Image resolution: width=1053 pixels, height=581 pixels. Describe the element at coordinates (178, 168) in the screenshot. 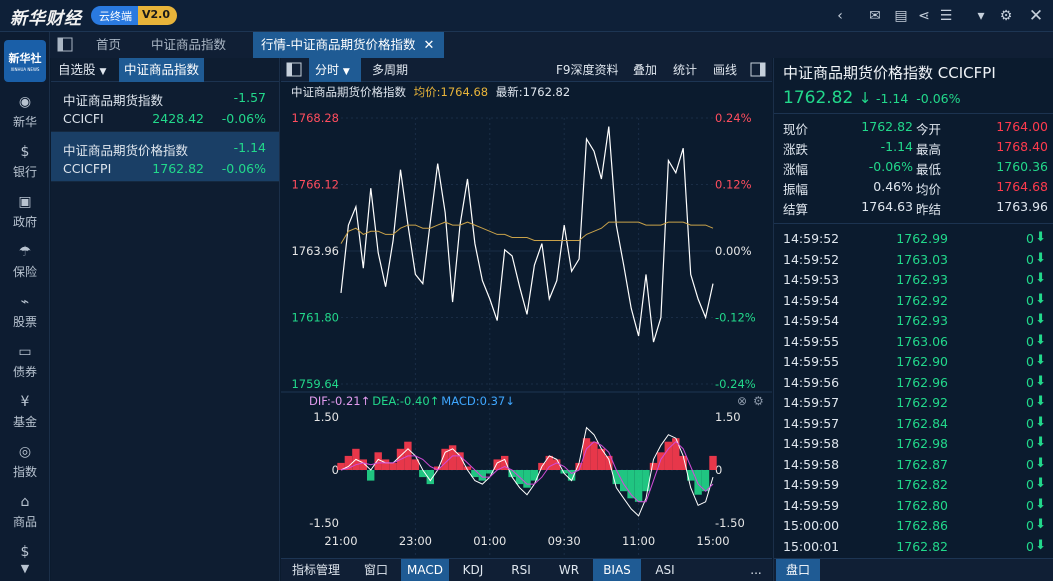

I see `row-price: 1762.82` at that location.